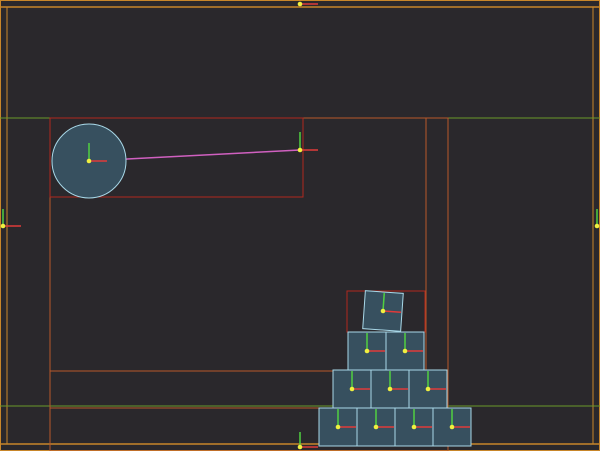 The height and width of the screenshot is (451, 600). I want to click on right-anchor-point, so click(597, 226).